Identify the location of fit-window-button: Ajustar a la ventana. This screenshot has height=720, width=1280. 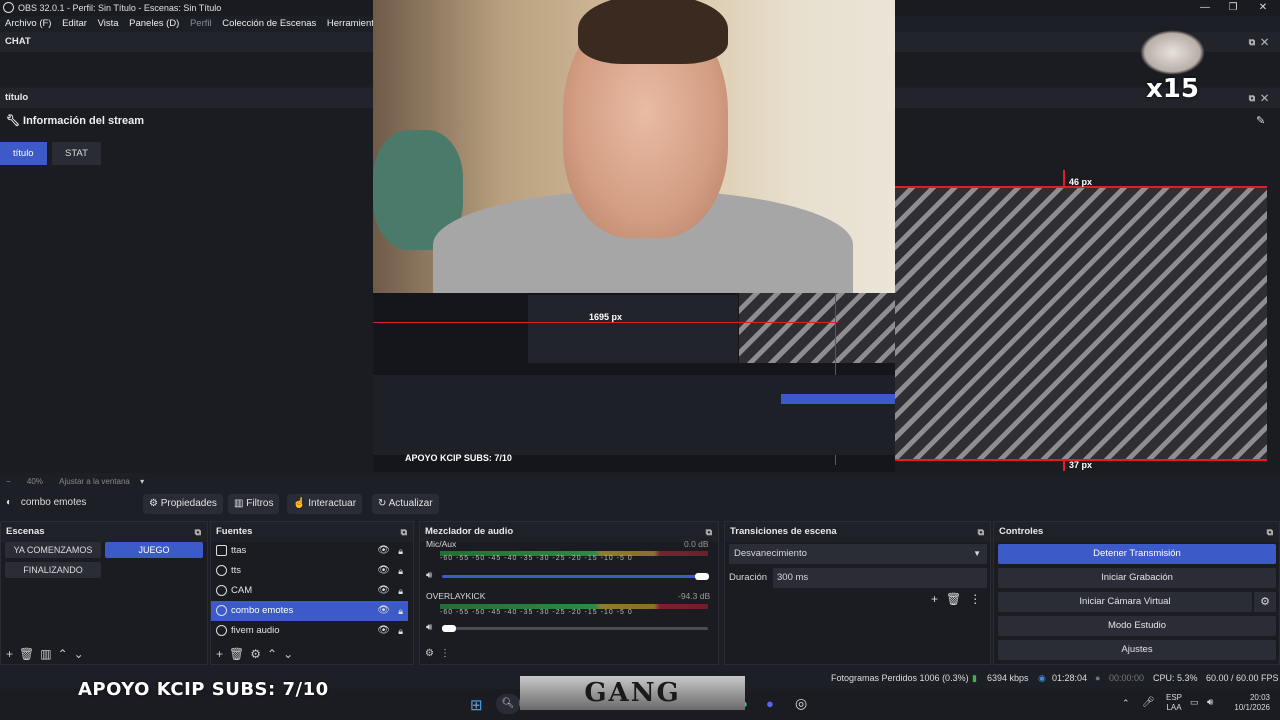
(94, 481).